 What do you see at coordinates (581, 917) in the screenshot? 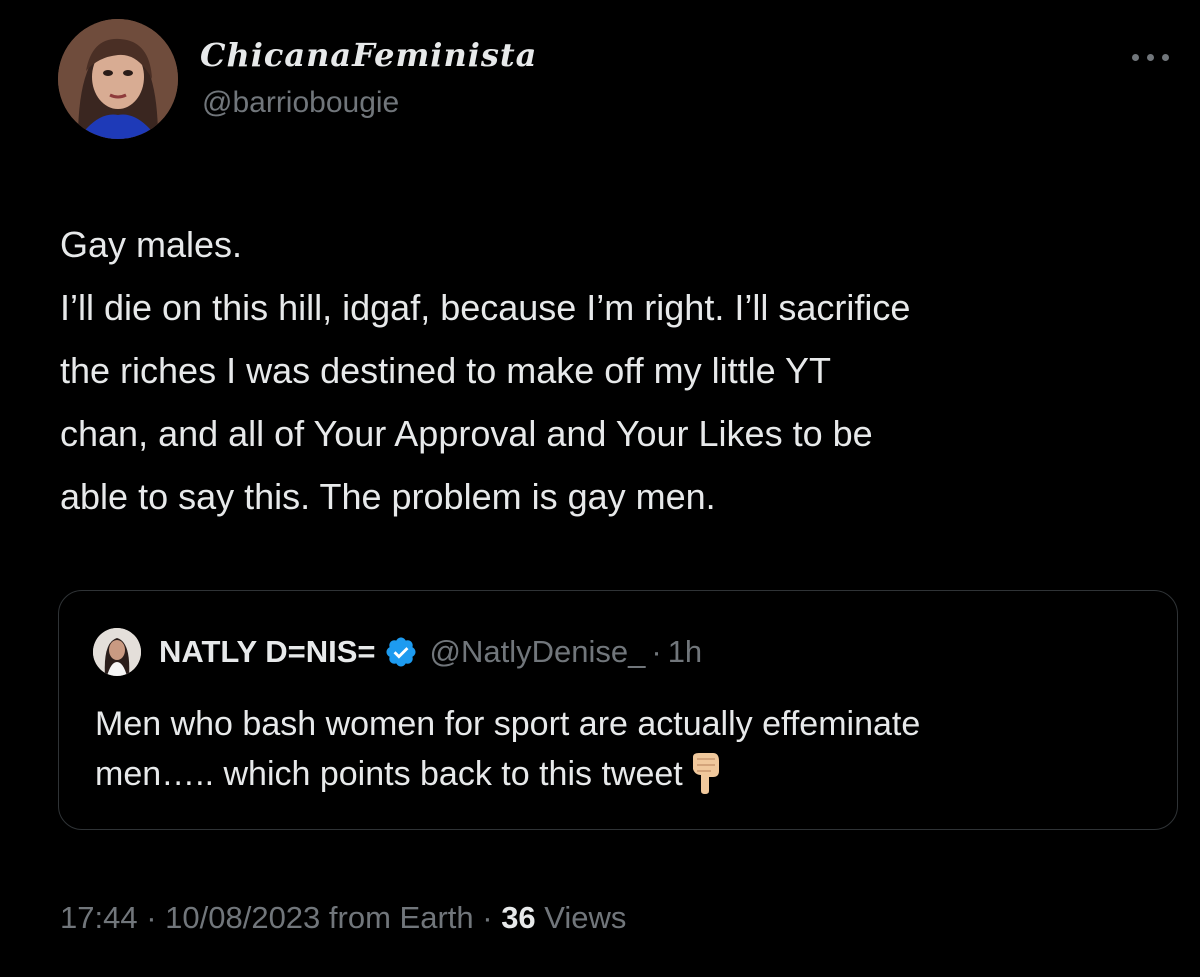
I see `views-label: Views` at bounding box center [581, 917].